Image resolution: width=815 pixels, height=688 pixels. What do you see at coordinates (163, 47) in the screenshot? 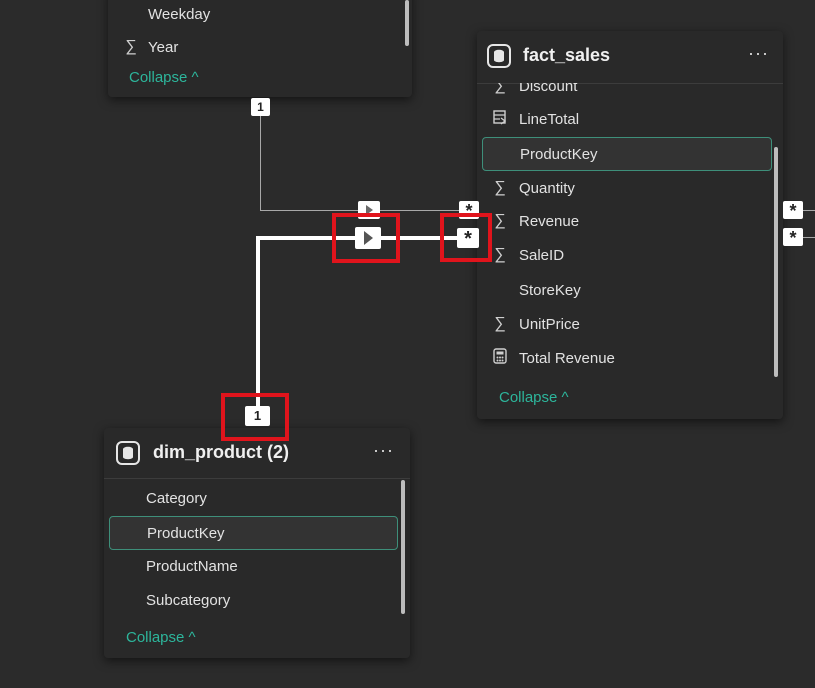
I see `field-label: Year` at bounding box center [163, 47].